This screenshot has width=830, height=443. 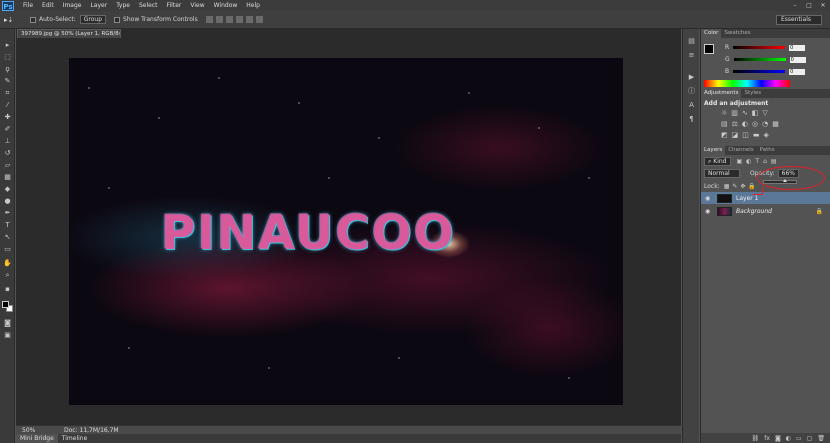 What do you see at coordinates (28, 5) in the screenshot?
I see `menu-file: File` at bounding box center [28, 5].